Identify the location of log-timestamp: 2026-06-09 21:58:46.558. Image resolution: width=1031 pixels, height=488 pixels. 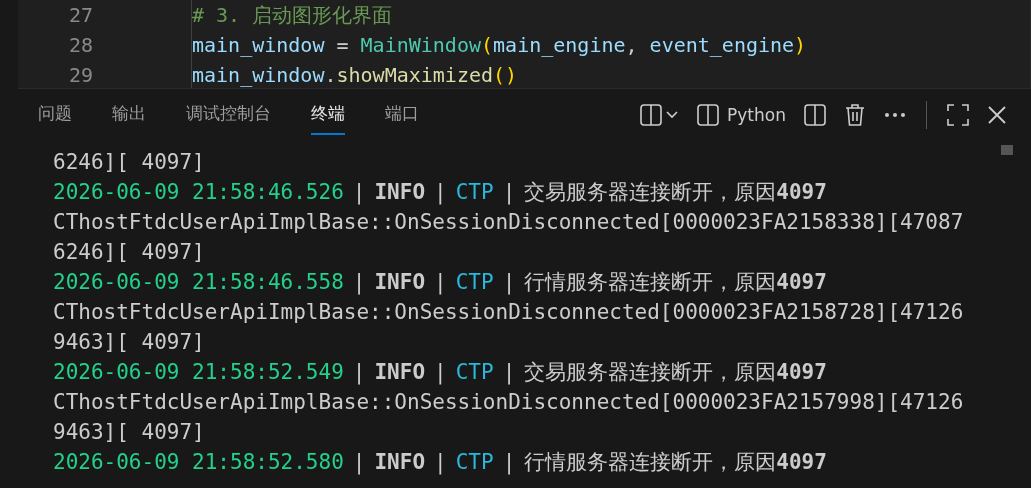
(198, 282).